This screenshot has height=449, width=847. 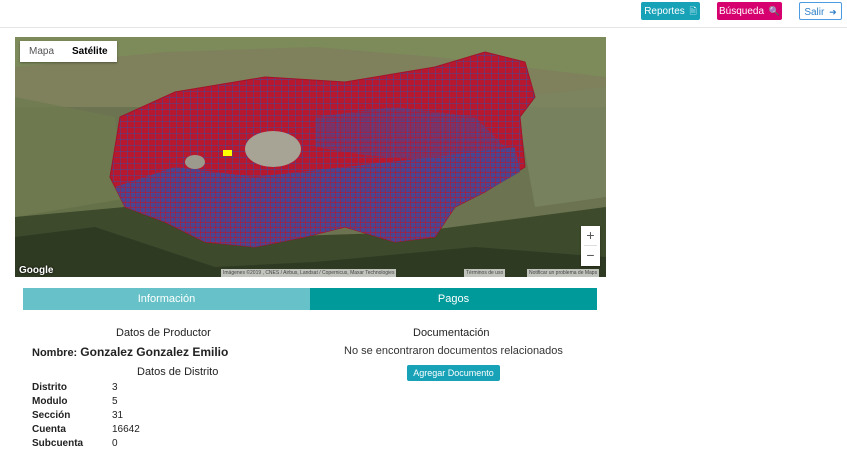 What do you see at coordinates (774, 11) in the screenshot?
I see `search-icon: 🔍` at bounding box center [774, 11].